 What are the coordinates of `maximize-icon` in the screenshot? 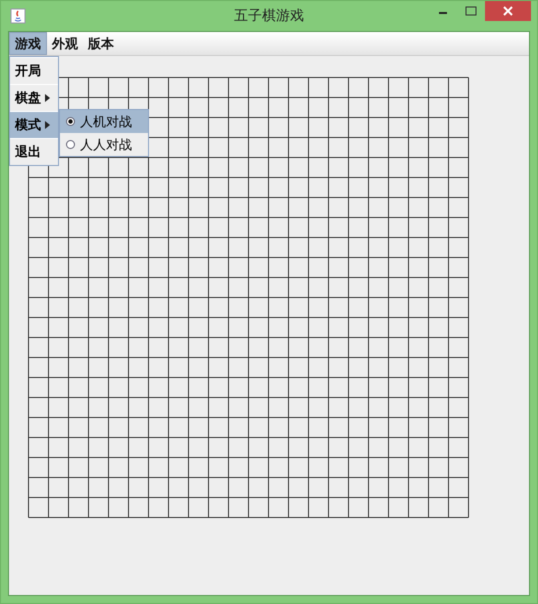 It's located at (471, 11).